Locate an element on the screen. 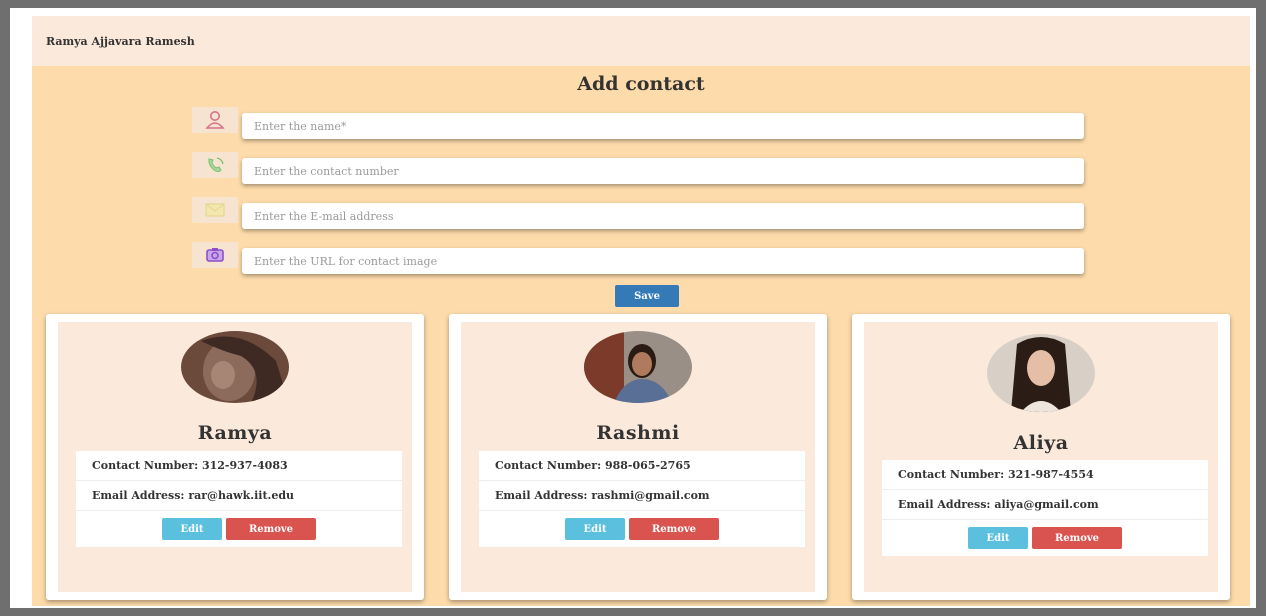 Image resolution: width=1266 pixels, height=616 pixels. contact-number: Contact Number: 321-987-4554 is located at coordinates (1045, 475).